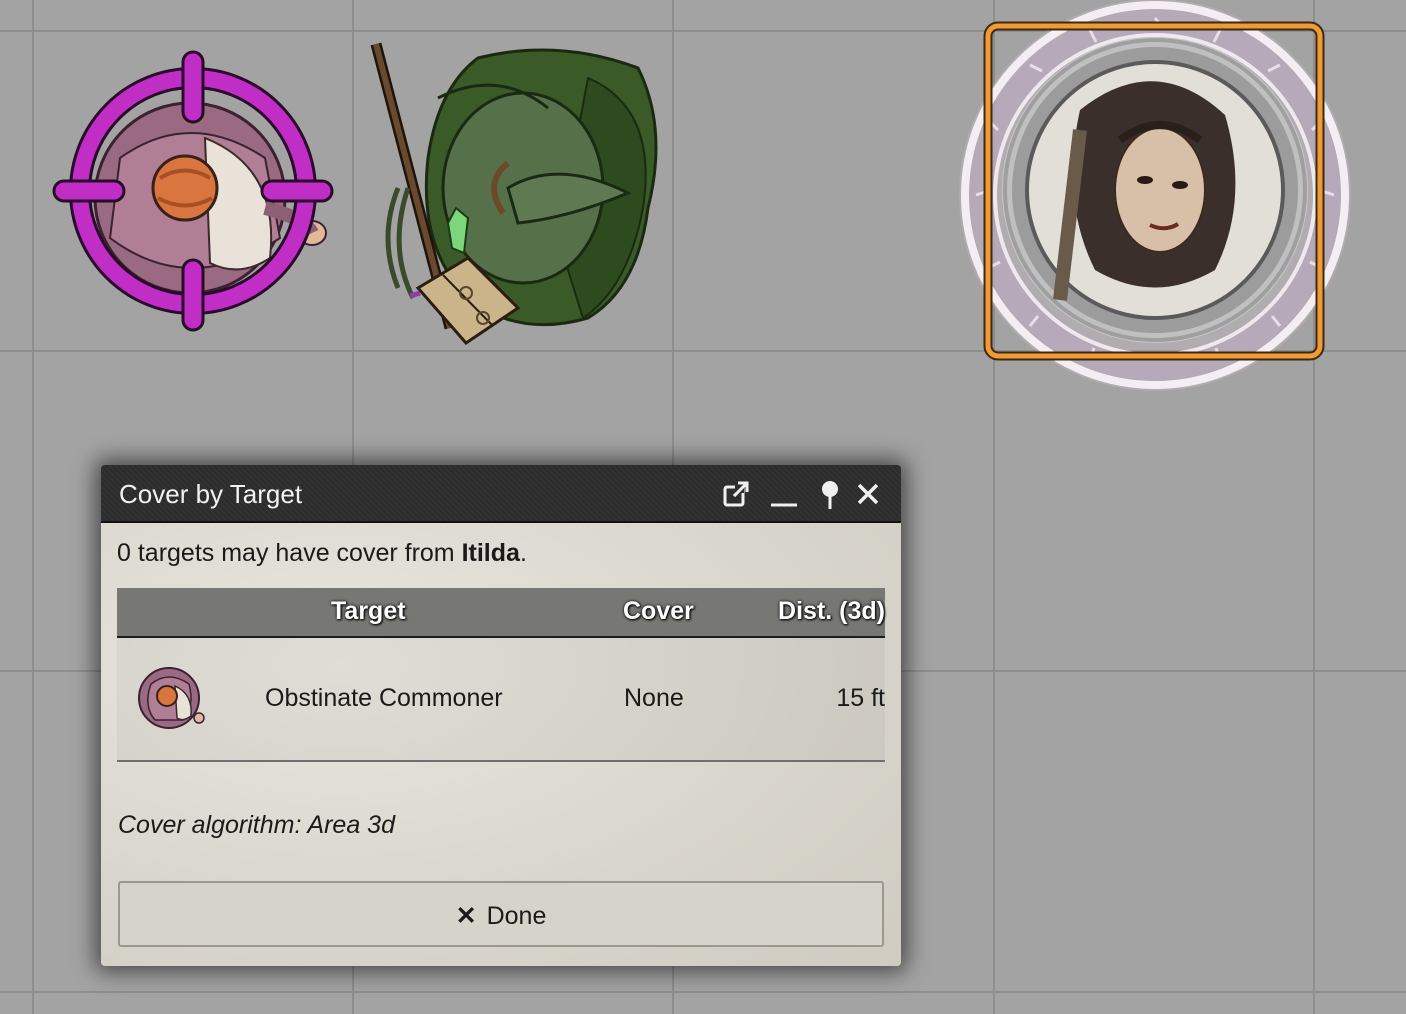 The width and height of the screenshot is (1406, 1014). What do you see at coordinates (490, 553) in the screenshot?
I see `source-token-name: Itilda` at bounding box center [490, 553].